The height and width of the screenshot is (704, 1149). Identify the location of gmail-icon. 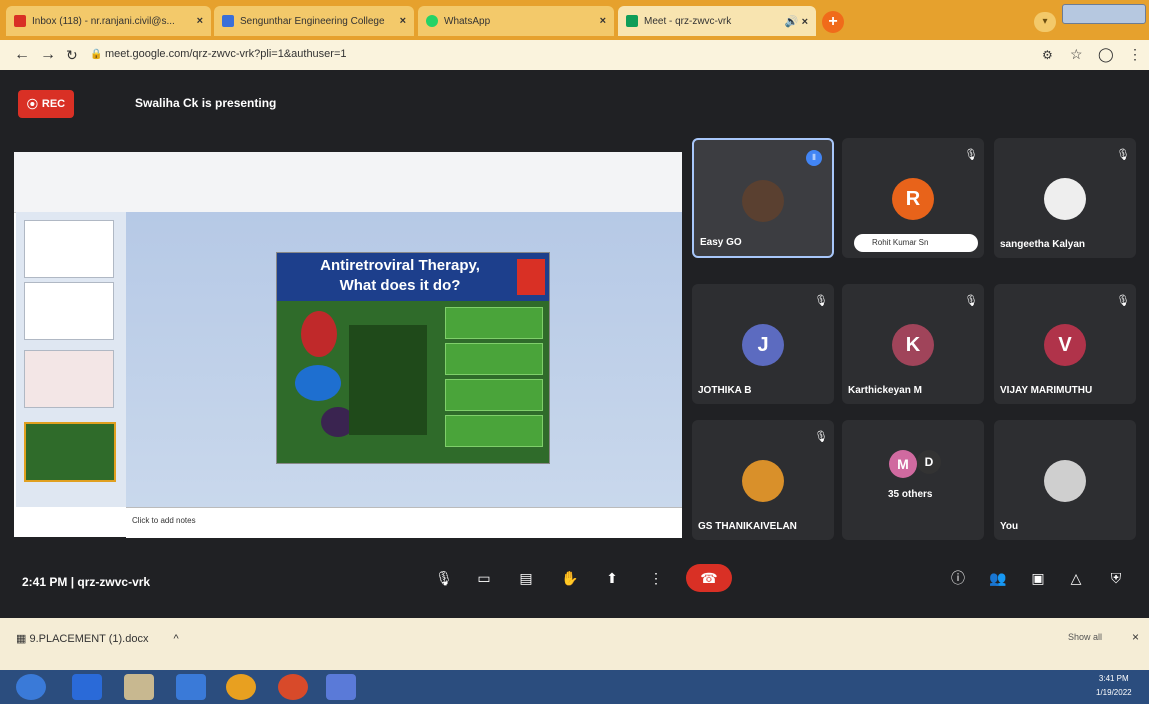
(20, 21).